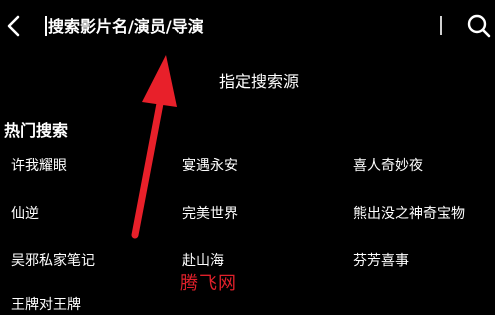  Describe the element at coordinates (441, 25) in the screenshot. I see `divider` at that location.